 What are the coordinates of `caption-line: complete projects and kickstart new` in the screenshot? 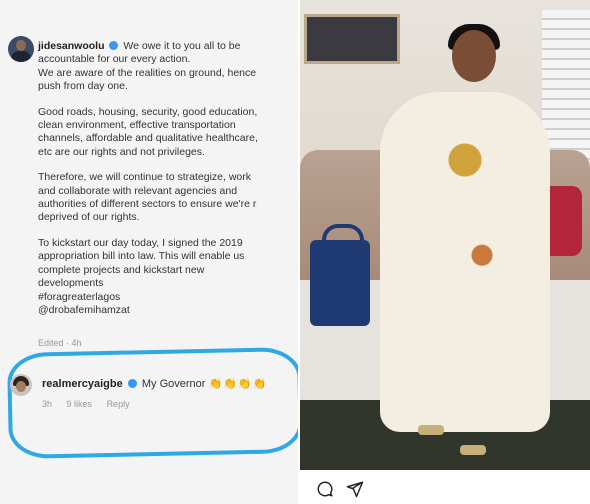 It's located at (121, 269).